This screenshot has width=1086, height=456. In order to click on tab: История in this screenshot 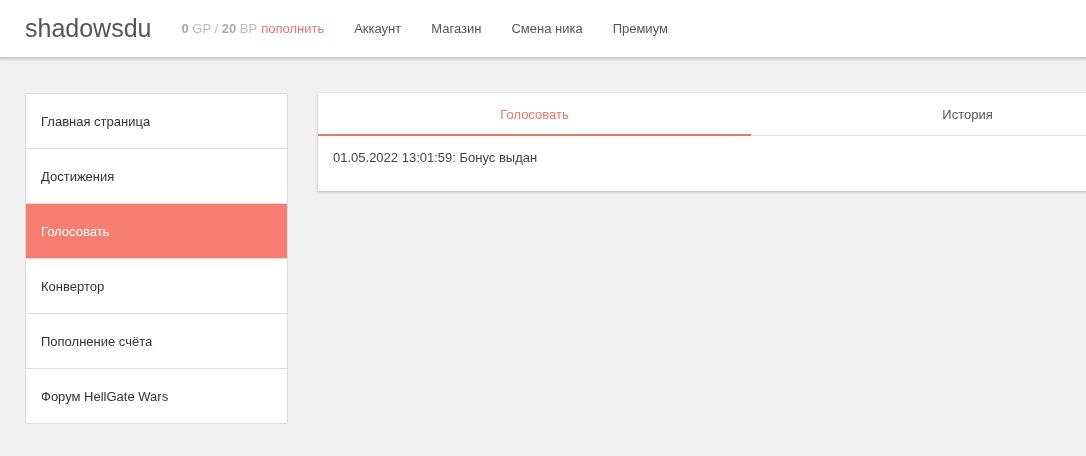, I will do `click(918, 114)`.